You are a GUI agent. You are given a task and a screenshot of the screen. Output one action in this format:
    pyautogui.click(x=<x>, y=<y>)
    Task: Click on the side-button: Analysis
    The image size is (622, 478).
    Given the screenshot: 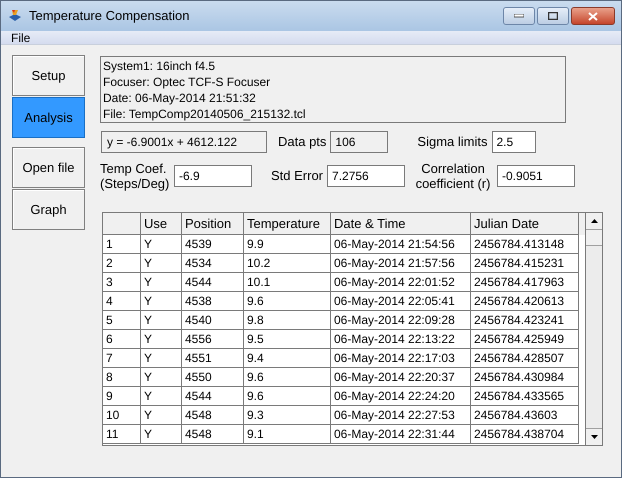 What is the action you would take?
    pyautogui.click(x=48, y=117)
    